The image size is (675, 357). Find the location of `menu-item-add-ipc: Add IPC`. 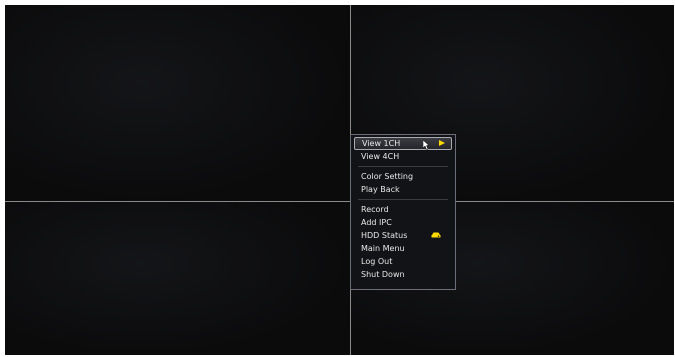

menu-item-add-ipc: Add IPC is located at coordinates (403, 222).